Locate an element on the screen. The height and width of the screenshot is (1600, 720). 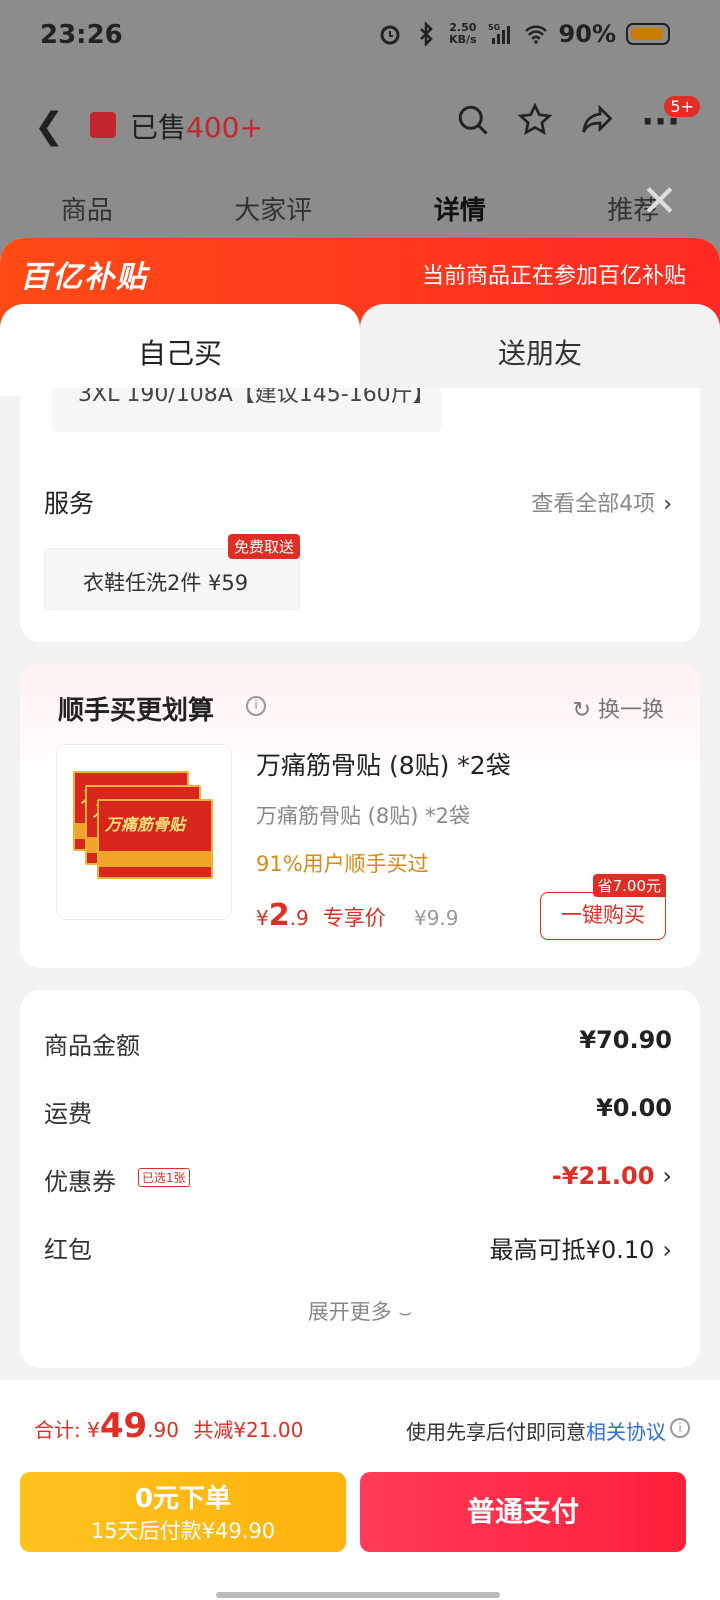
close-icon: ✕ is located at coordinates (659, 201).